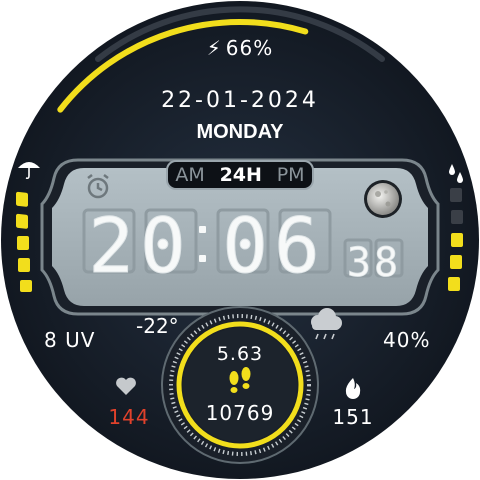 Image resolution: width=480 pixels, height=480 pixels. I want to click on weekday-display: MONDAY, so click(240, 132).